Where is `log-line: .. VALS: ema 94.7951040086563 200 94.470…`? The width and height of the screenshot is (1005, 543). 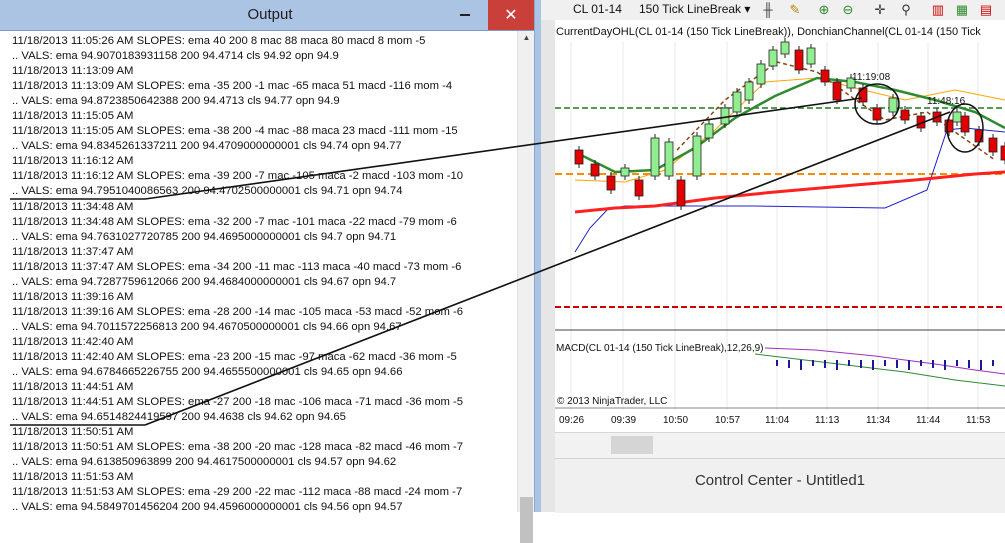 log-line: .. VALS: ema 94.7951040086563 200 94.470… is located at coordinates (207, 191).